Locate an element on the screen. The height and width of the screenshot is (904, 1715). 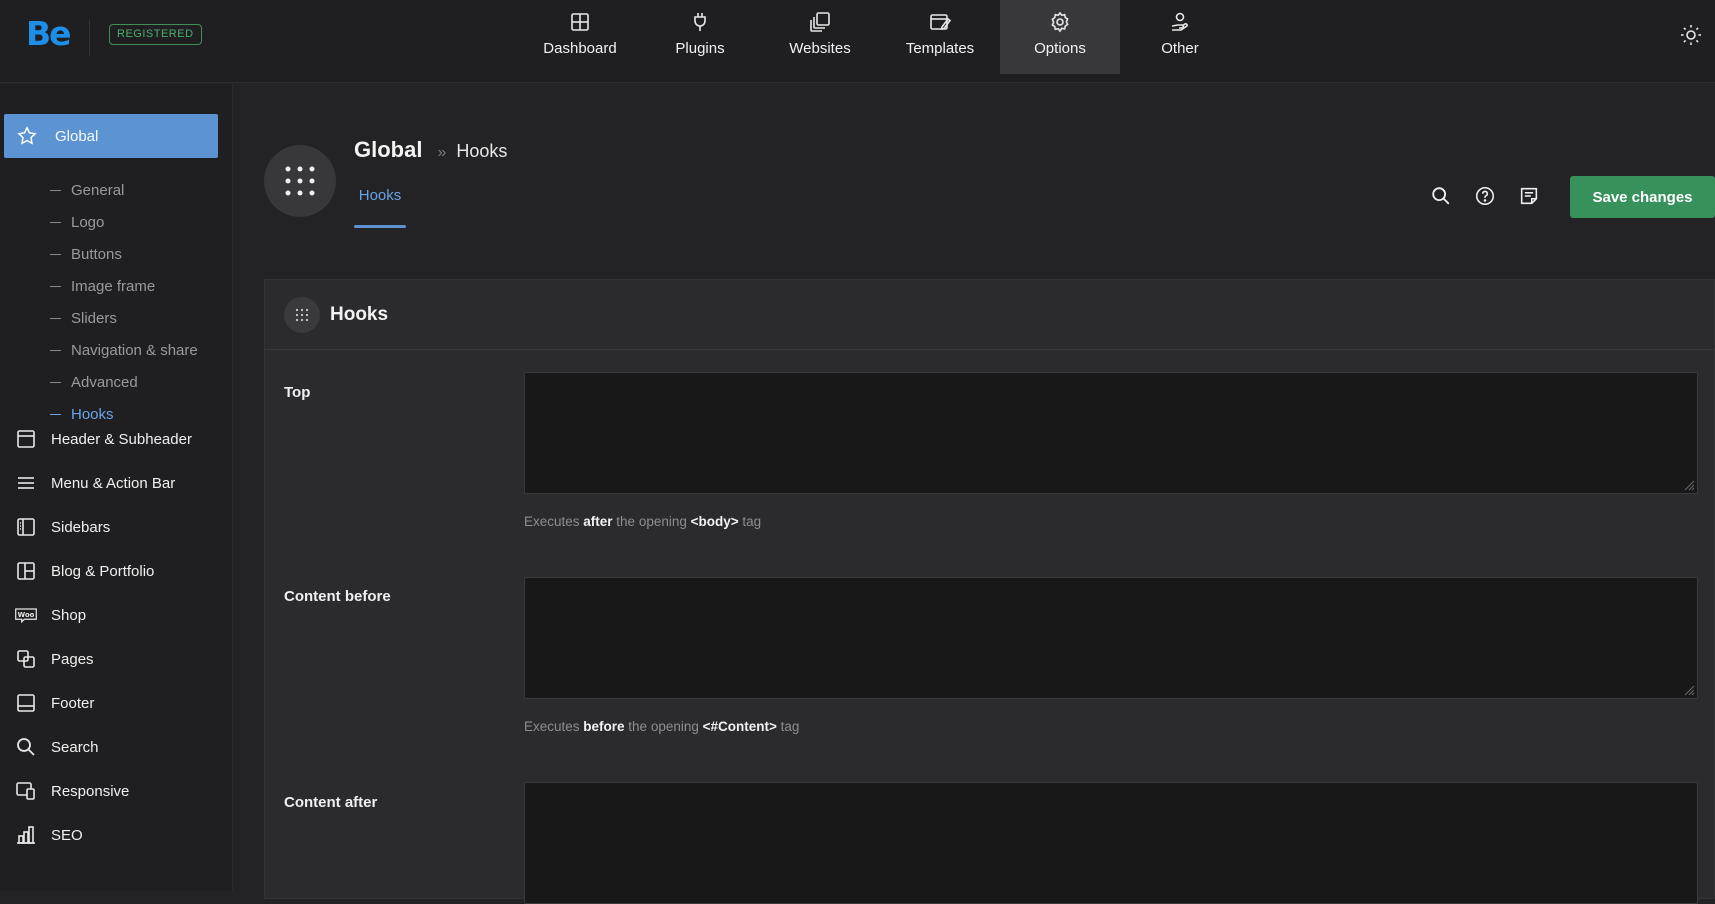
nav-options: Options is located at coordinates (1060, 37).